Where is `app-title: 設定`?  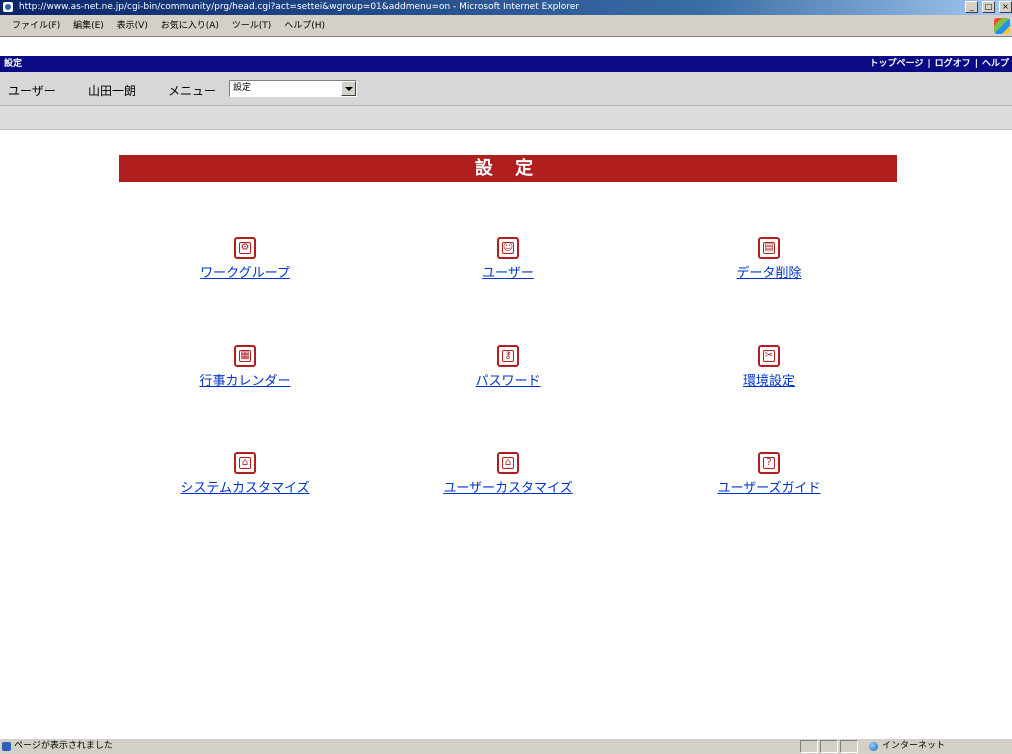 app-title: 設定 is located at coordinates (13, 64).